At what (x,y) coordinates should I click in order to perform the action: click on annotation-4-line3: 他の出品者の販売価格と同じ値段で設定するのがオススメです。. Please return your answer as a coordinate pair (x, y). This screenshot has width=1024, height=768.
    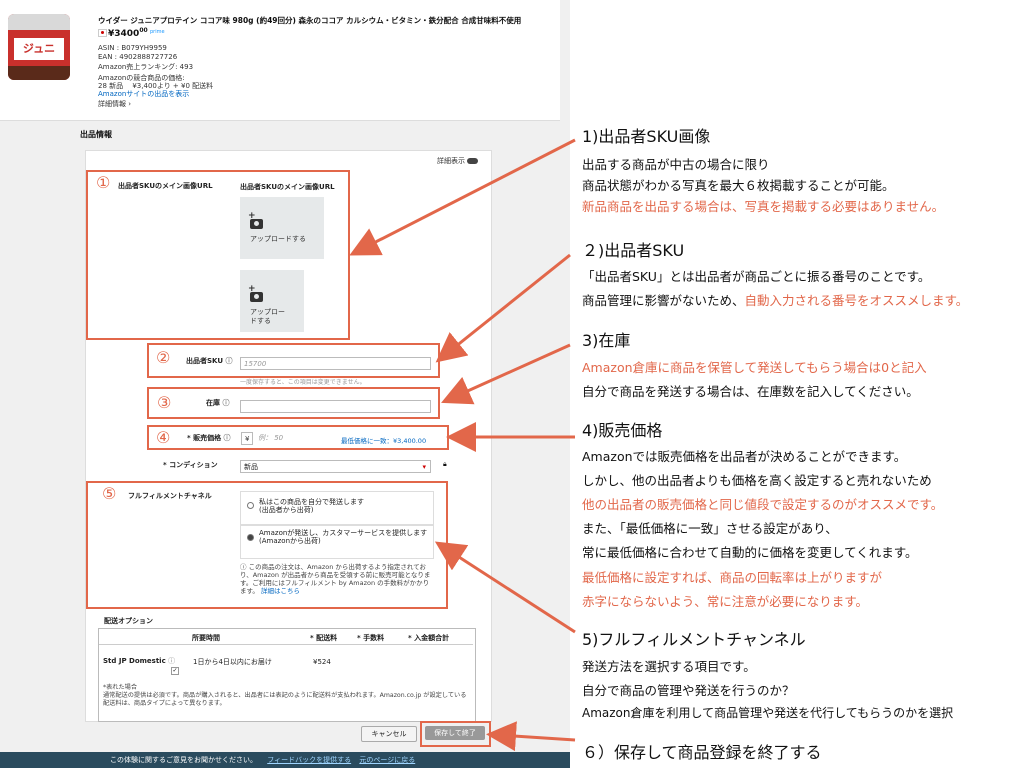
    Looking at the image, I should click on (763, 504).